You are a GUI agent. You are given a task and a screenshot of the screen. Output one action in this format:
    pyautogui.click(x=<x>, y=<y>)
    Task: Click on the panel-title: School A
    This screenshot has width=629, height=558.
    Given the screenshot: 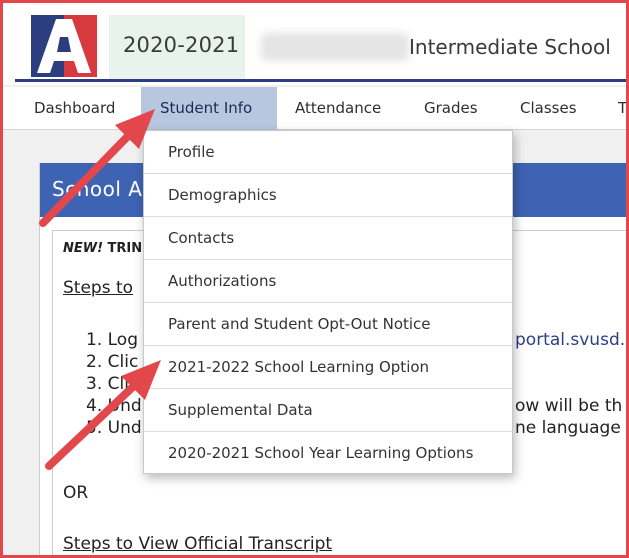 What is the action you would take?
    pyautogui.click(x=97, y=189)
    